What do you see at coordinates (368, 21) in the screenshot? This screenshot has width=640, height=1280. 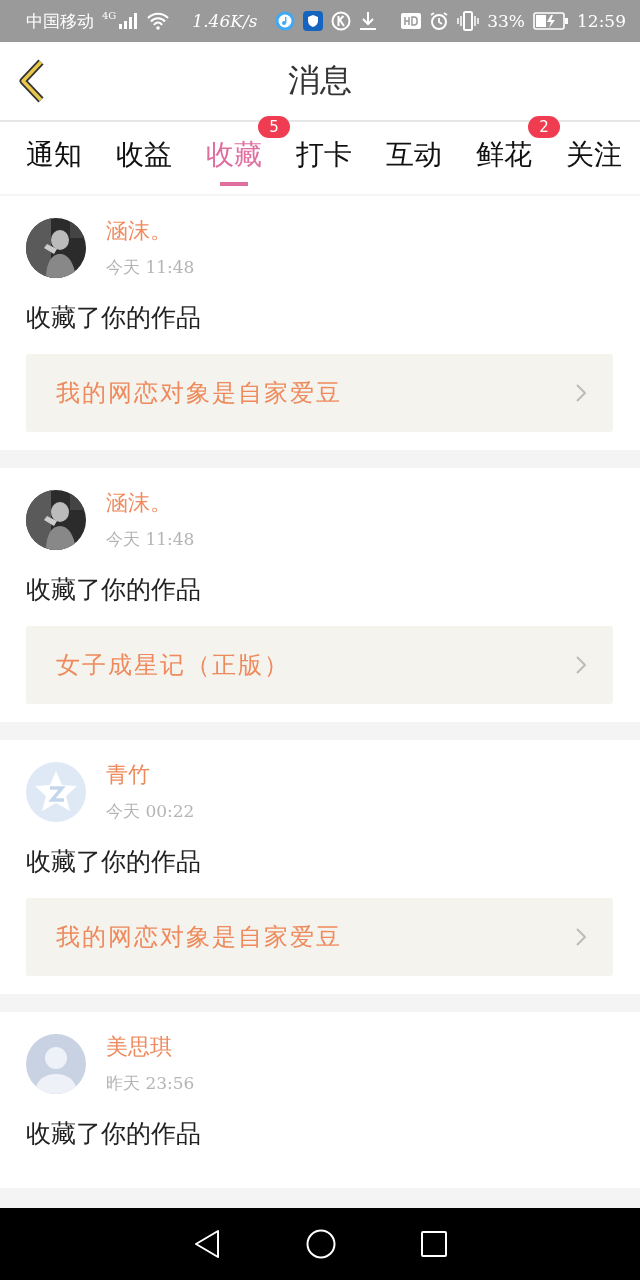 I see `download-icon` at bounding box center [368, 21].